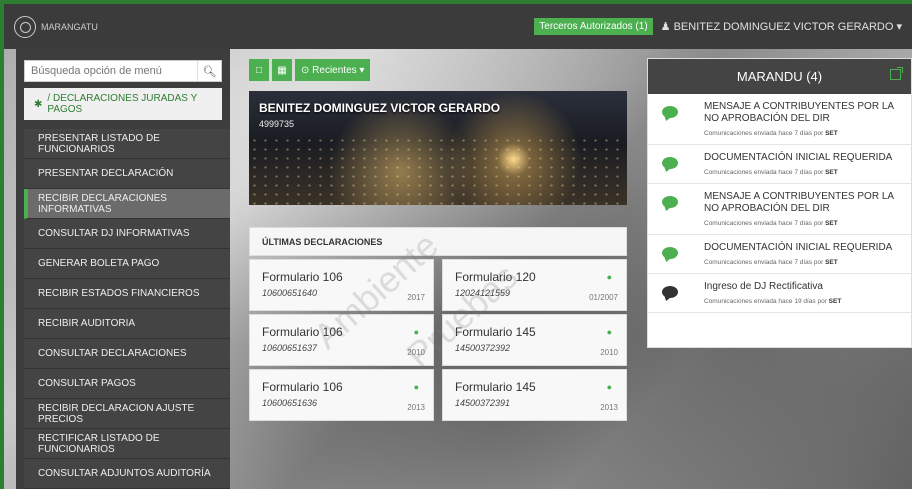 This screenshot has width=912, height=489. What do you see at coordinates (129, 104) in the screenshot?
I see `breadcrumb-text: / DECLARACIONES JURADAS Y PAGOS` at bounding box center [129, 104].